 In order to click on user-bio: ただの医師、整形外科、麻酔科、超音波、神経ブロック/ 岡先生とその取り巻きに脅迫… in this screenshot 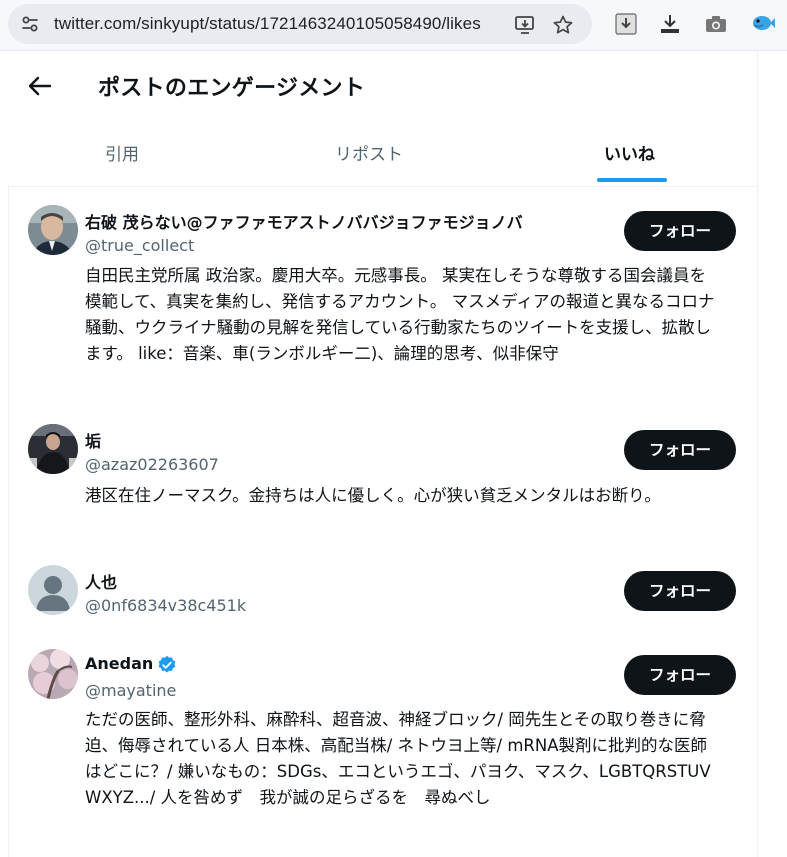, I will do `click(398, 758)`.